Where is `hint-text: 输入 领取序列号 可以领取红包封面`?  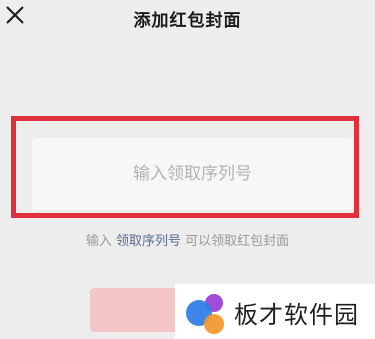 hint-text: 输入 领取序列号 可以领取红包封面 is located at coordinates (187, 239).